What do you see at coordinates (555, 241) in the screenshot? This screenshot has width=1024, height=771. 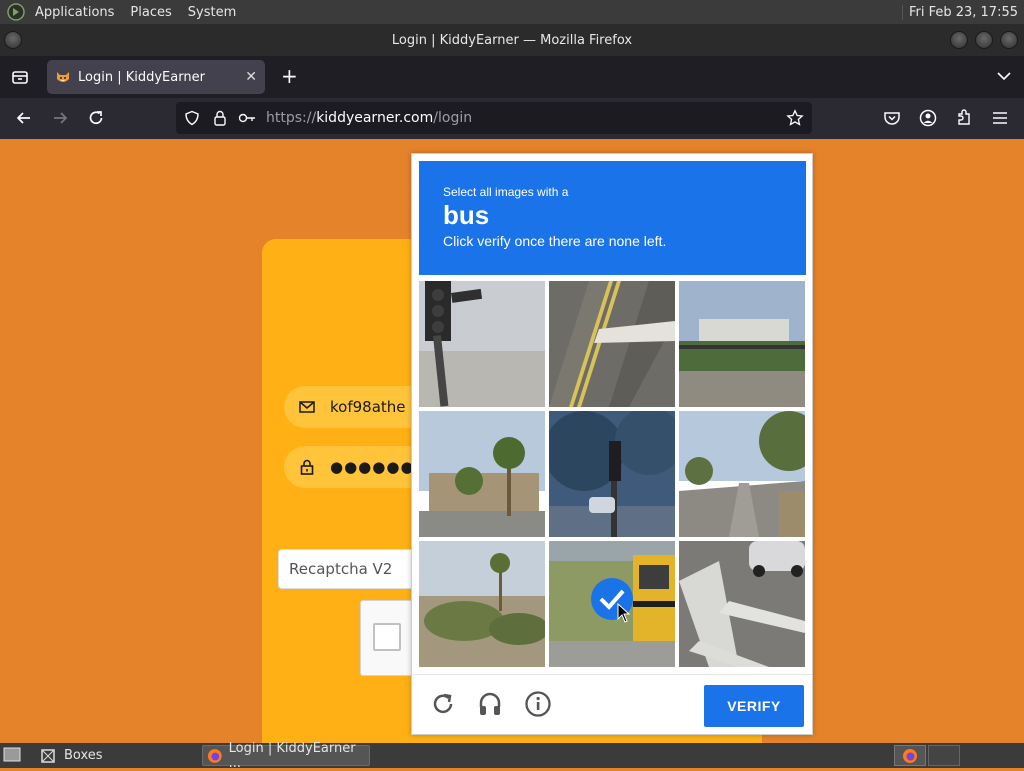 I see `challenge-instruction-post: Click verify once there are none left.` at bounding box center [555, 241].